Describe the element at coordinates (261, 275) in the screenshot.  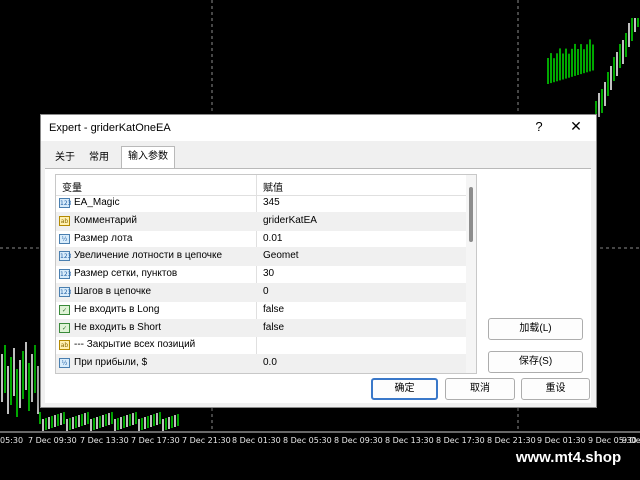
I see `table-row: 123 Размер сетки, пунктов 30` at that location.